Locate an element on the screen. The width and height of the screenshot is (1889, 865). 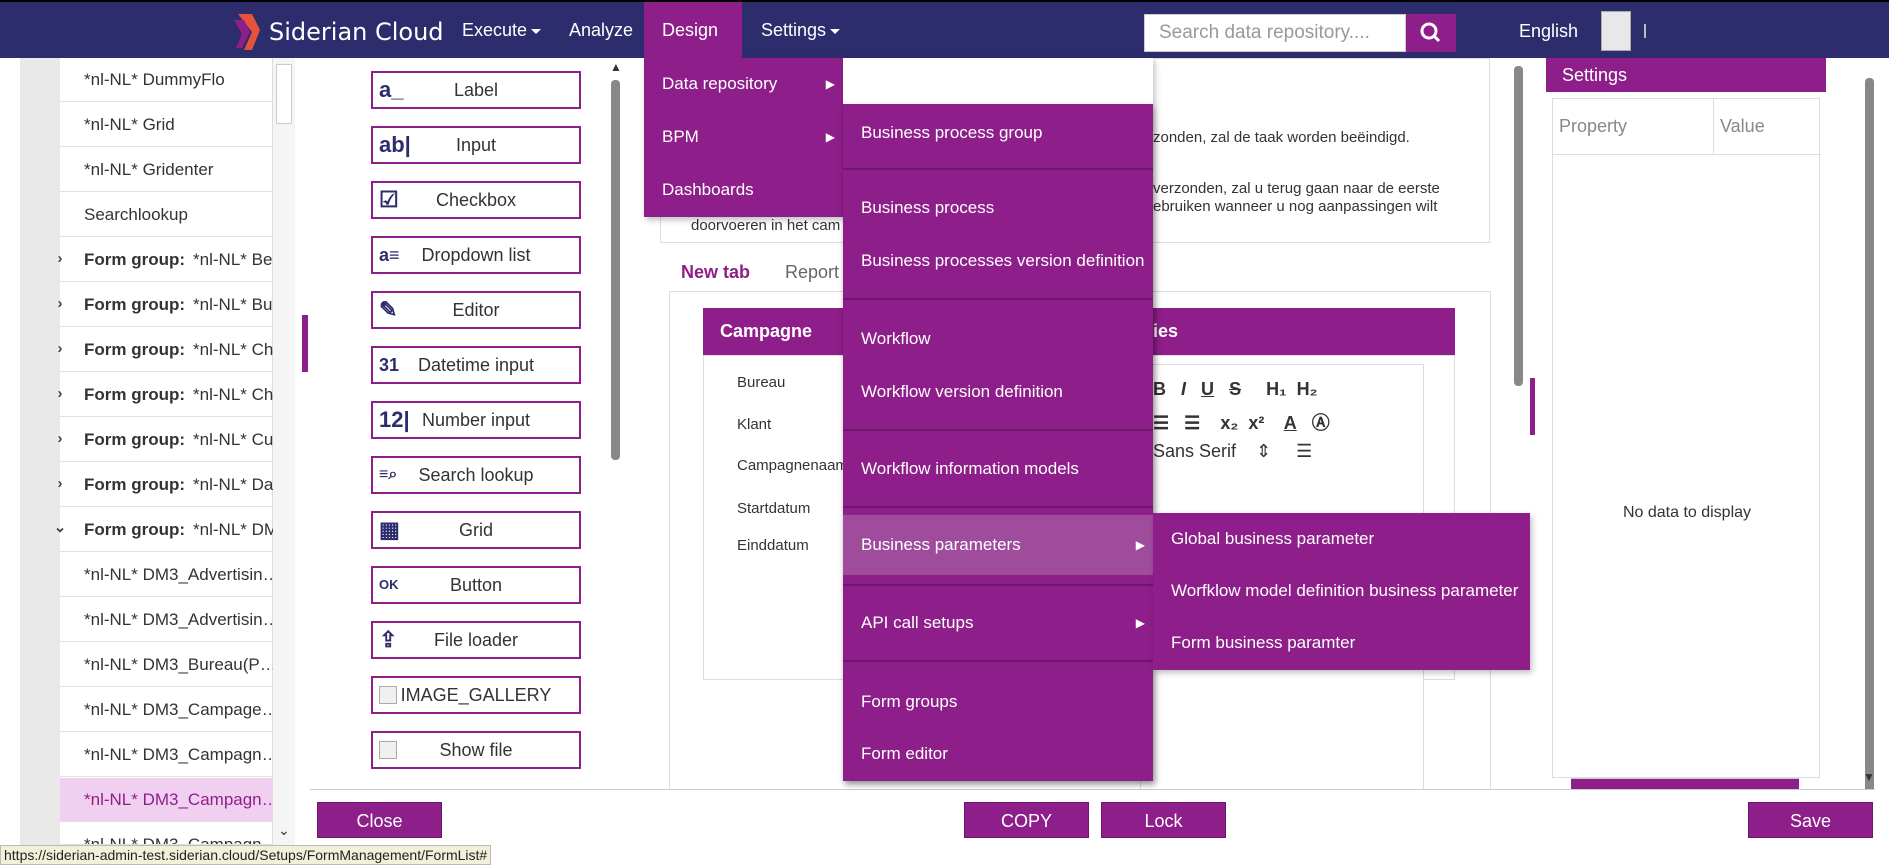
palette-search-lookup: ≡⌕ Search lookup is located at coordinates (476, 475).